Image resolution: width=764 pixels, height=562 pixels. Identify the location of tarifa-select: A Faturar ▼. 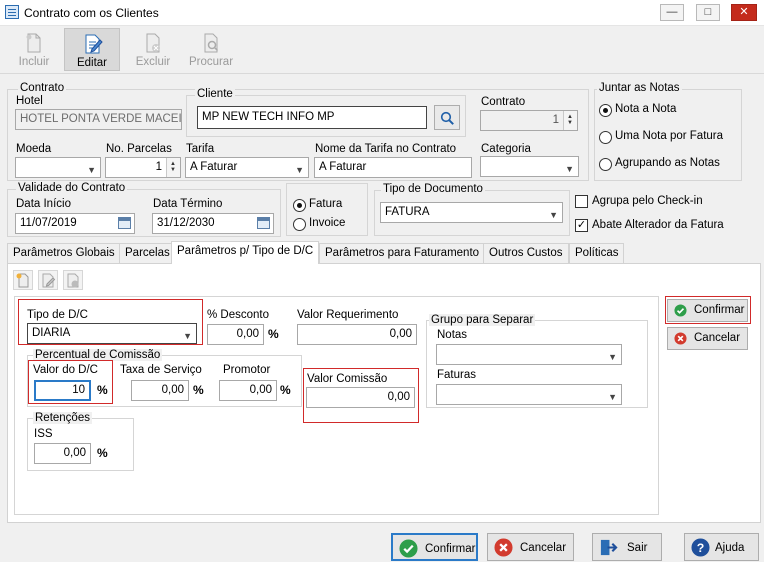
(247, 167).